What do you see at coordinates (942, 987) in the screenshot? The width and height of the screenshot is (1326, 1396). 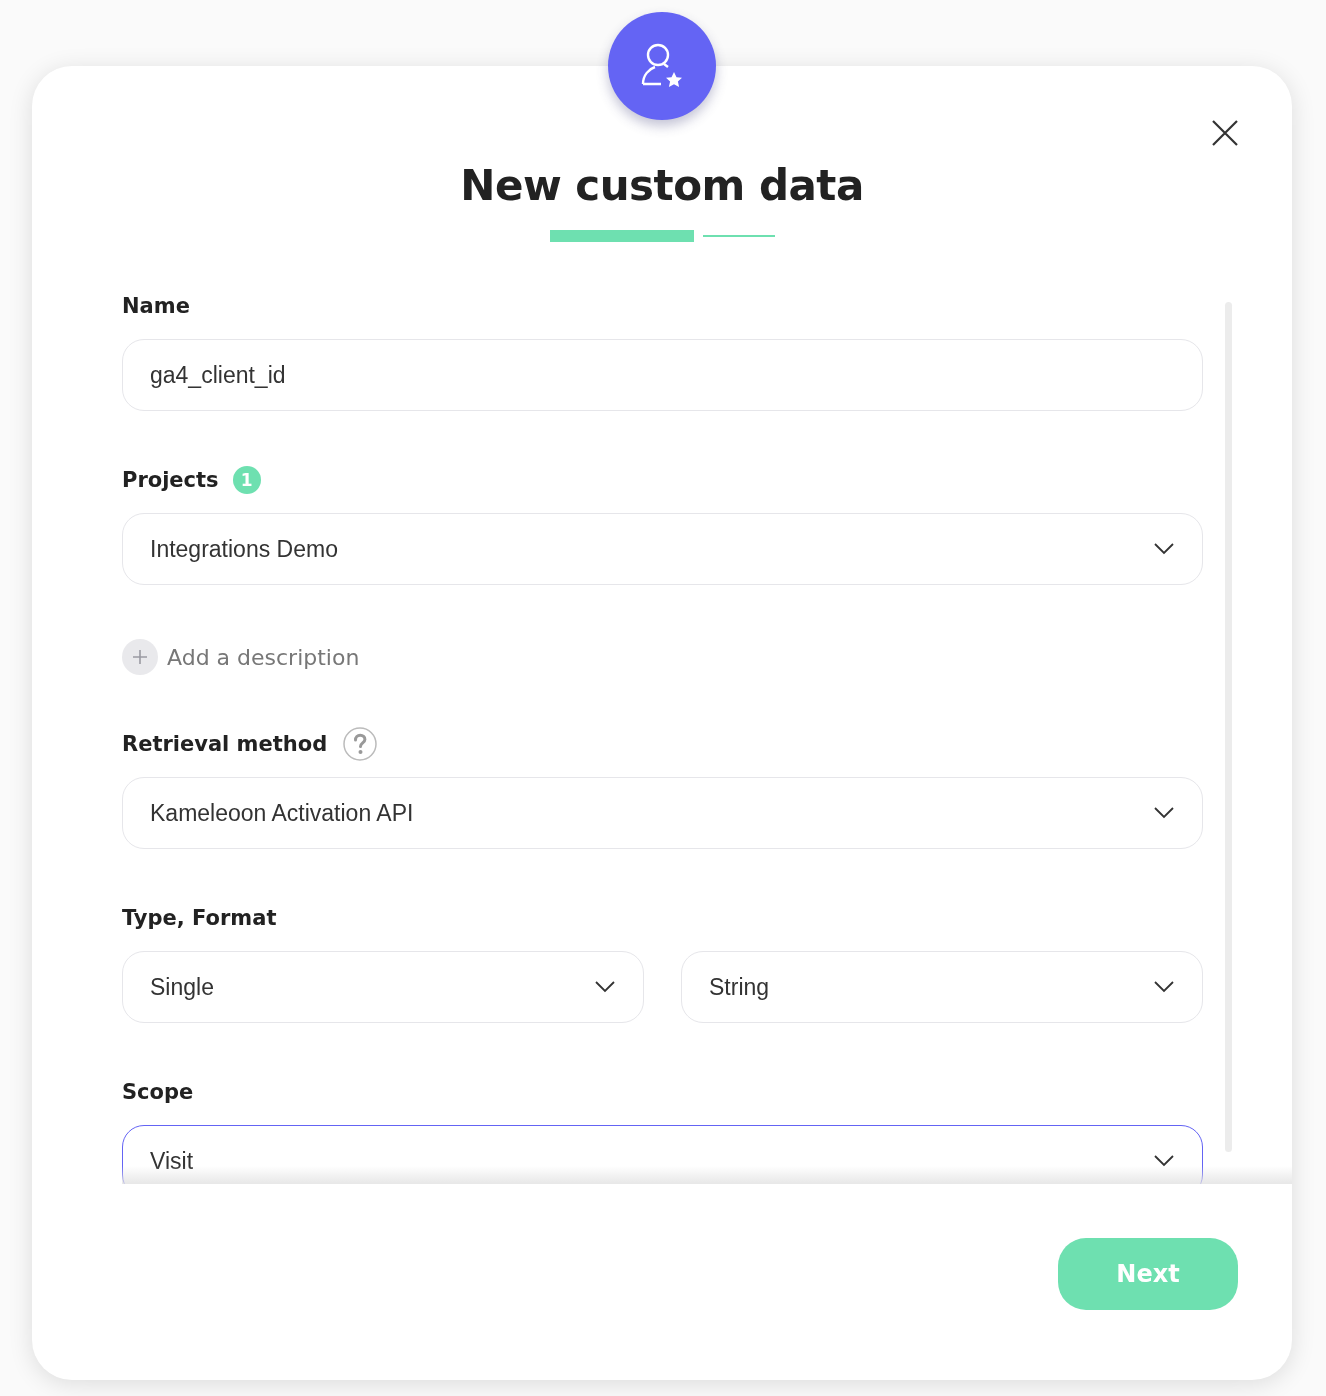 I see `select-field: String` at bounding box center [942, 987].